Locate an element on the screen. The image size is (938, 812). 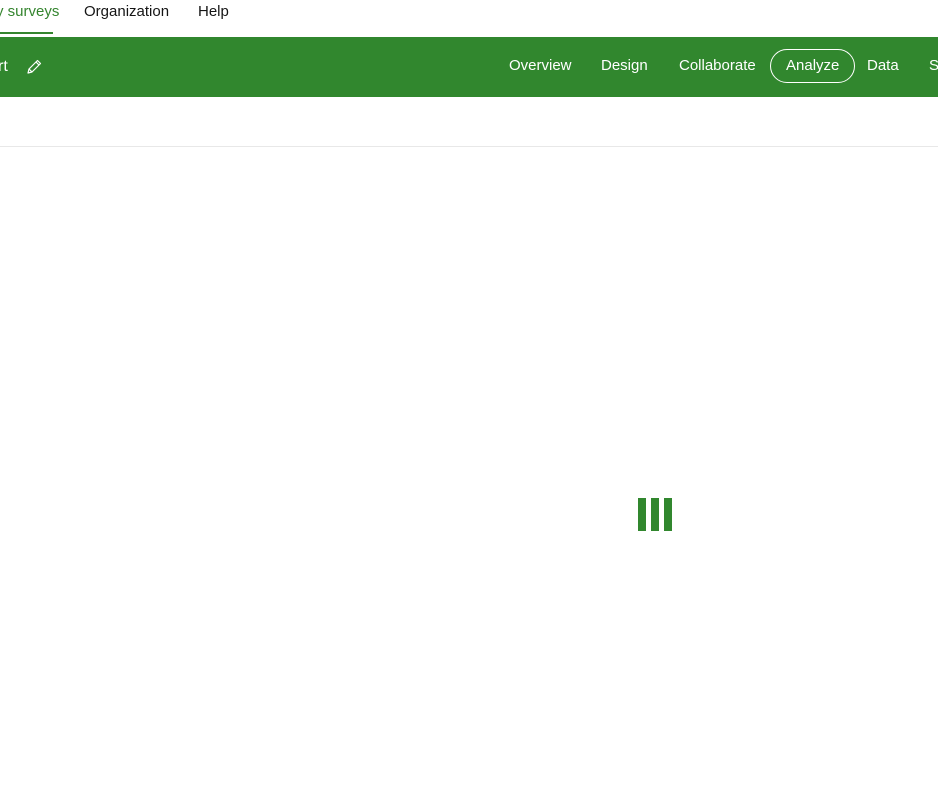
pencil-icon is located at coordinates (34, 67).